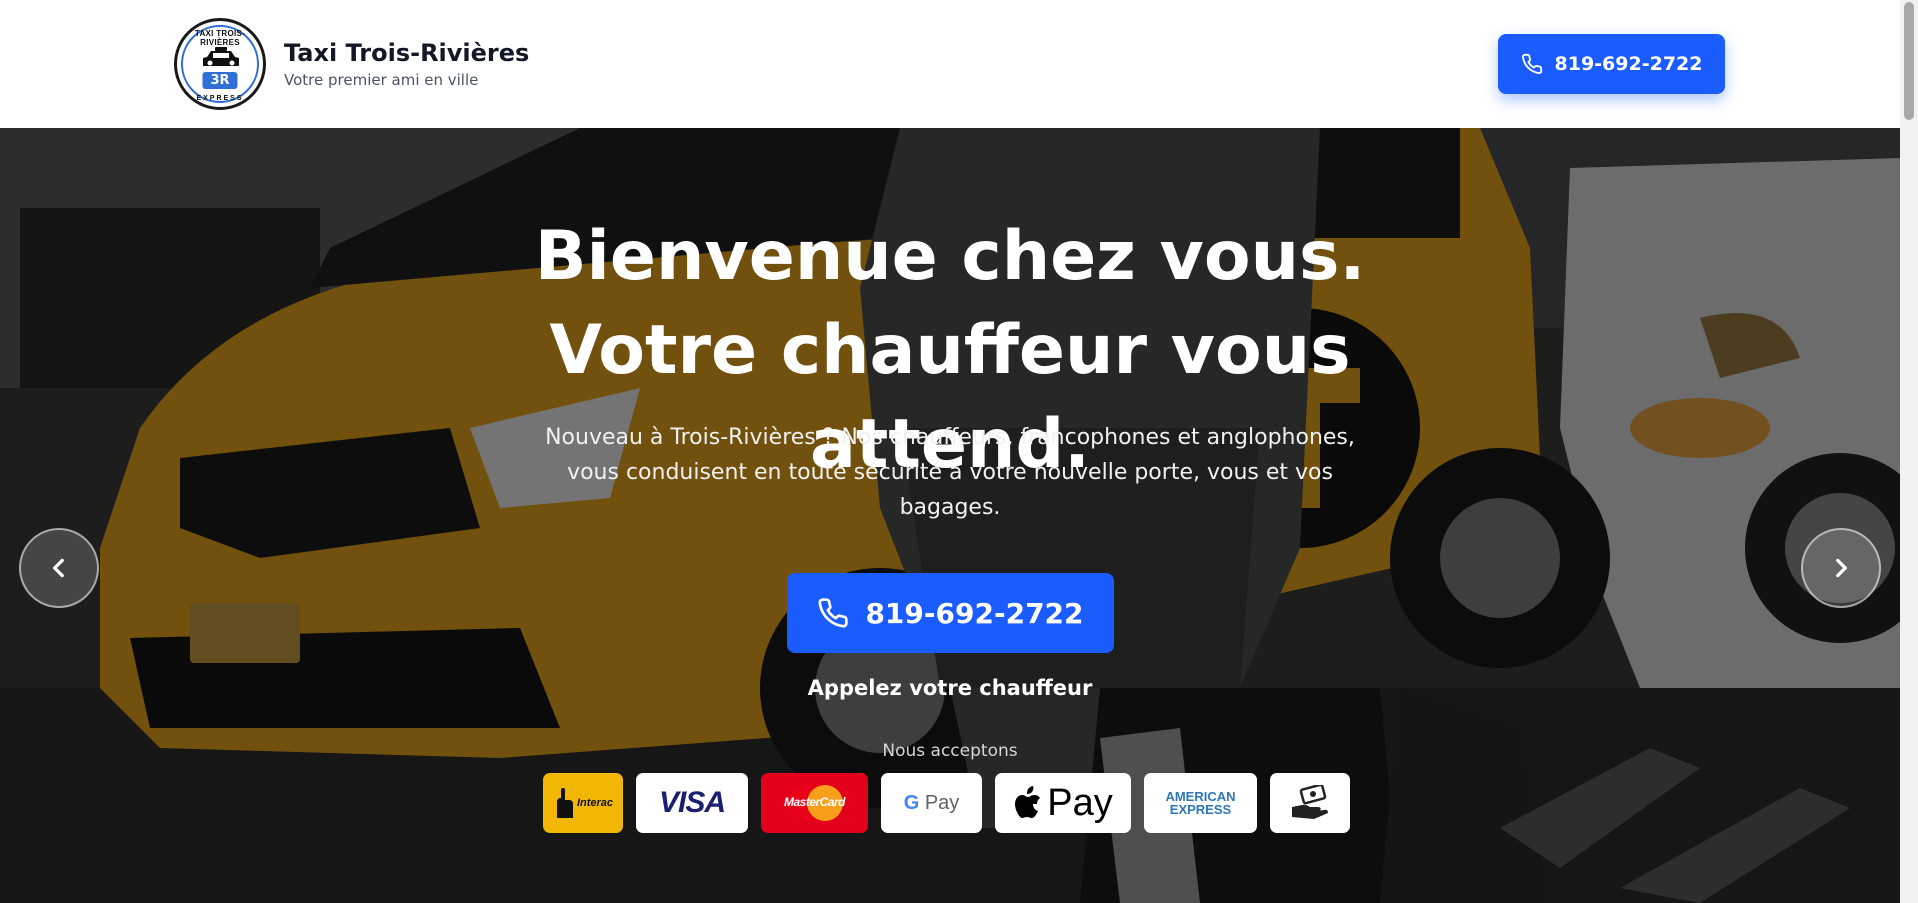 The image size is (1918, 903). I want to click on carousel-next-button, so click(1841, 568).